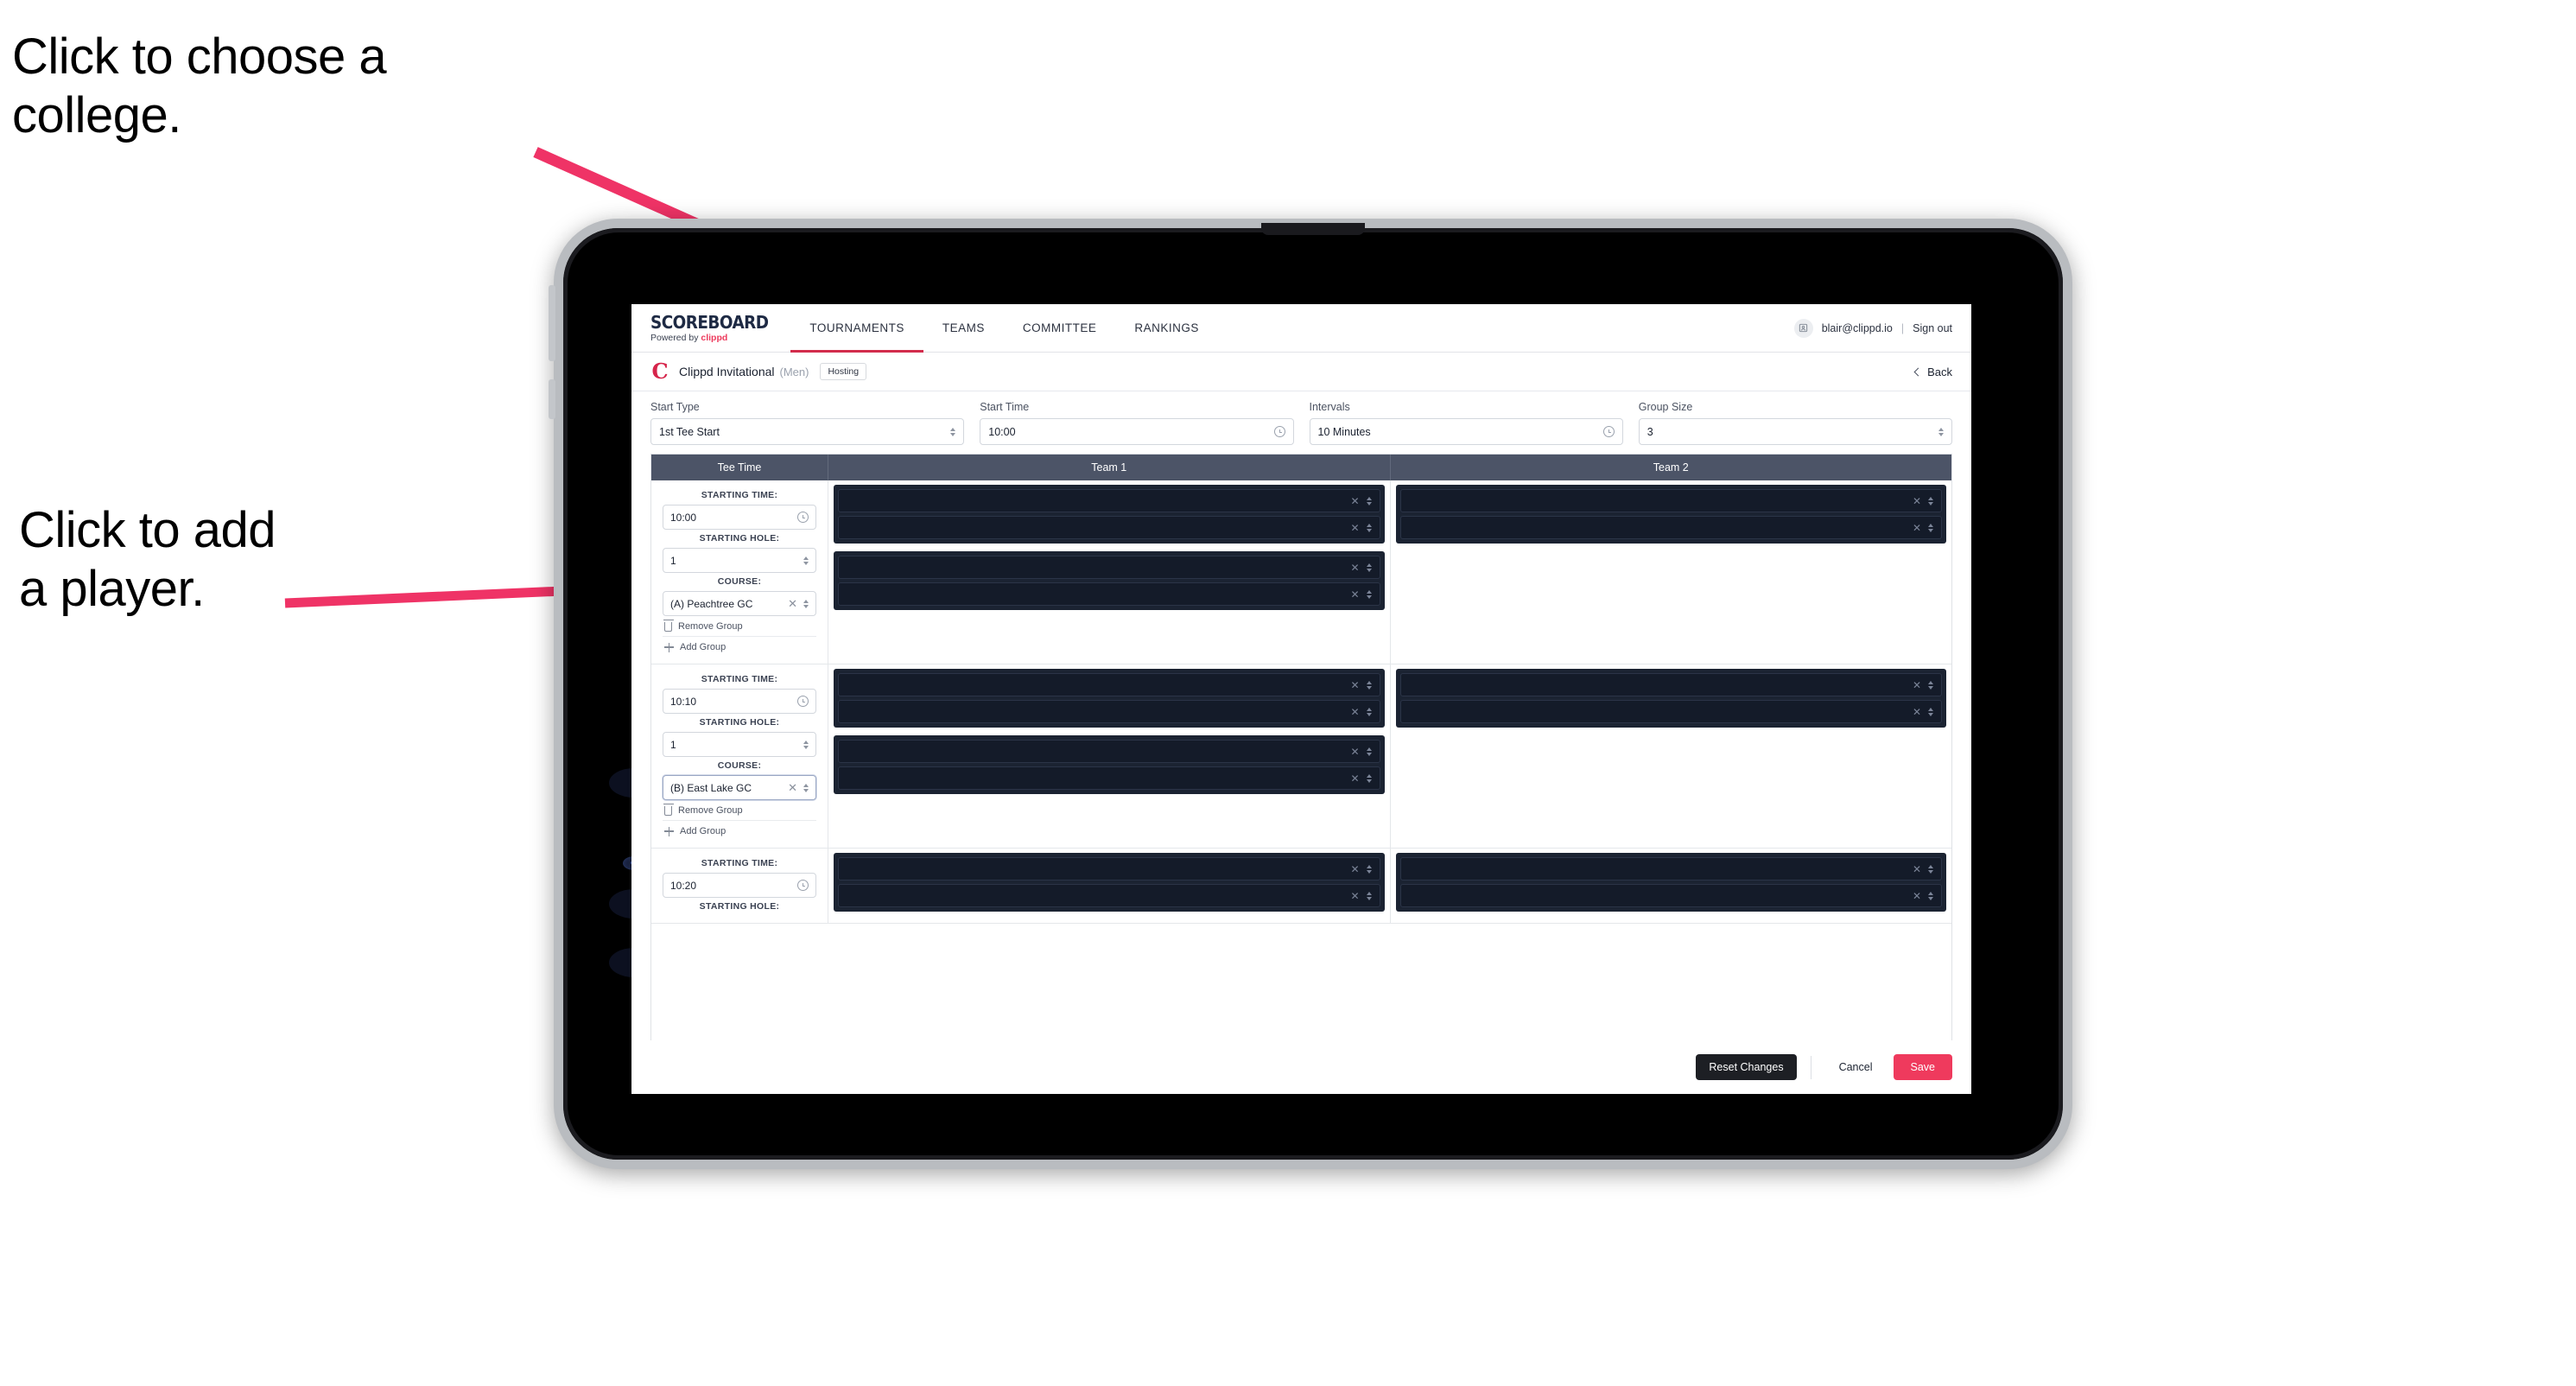 This screenshot has height=1386, width=2576. What do you see at coordinates (1137, 431) in the screenshot?
I see `start-time-input: 10:00` at bounding box center [1137, 431].